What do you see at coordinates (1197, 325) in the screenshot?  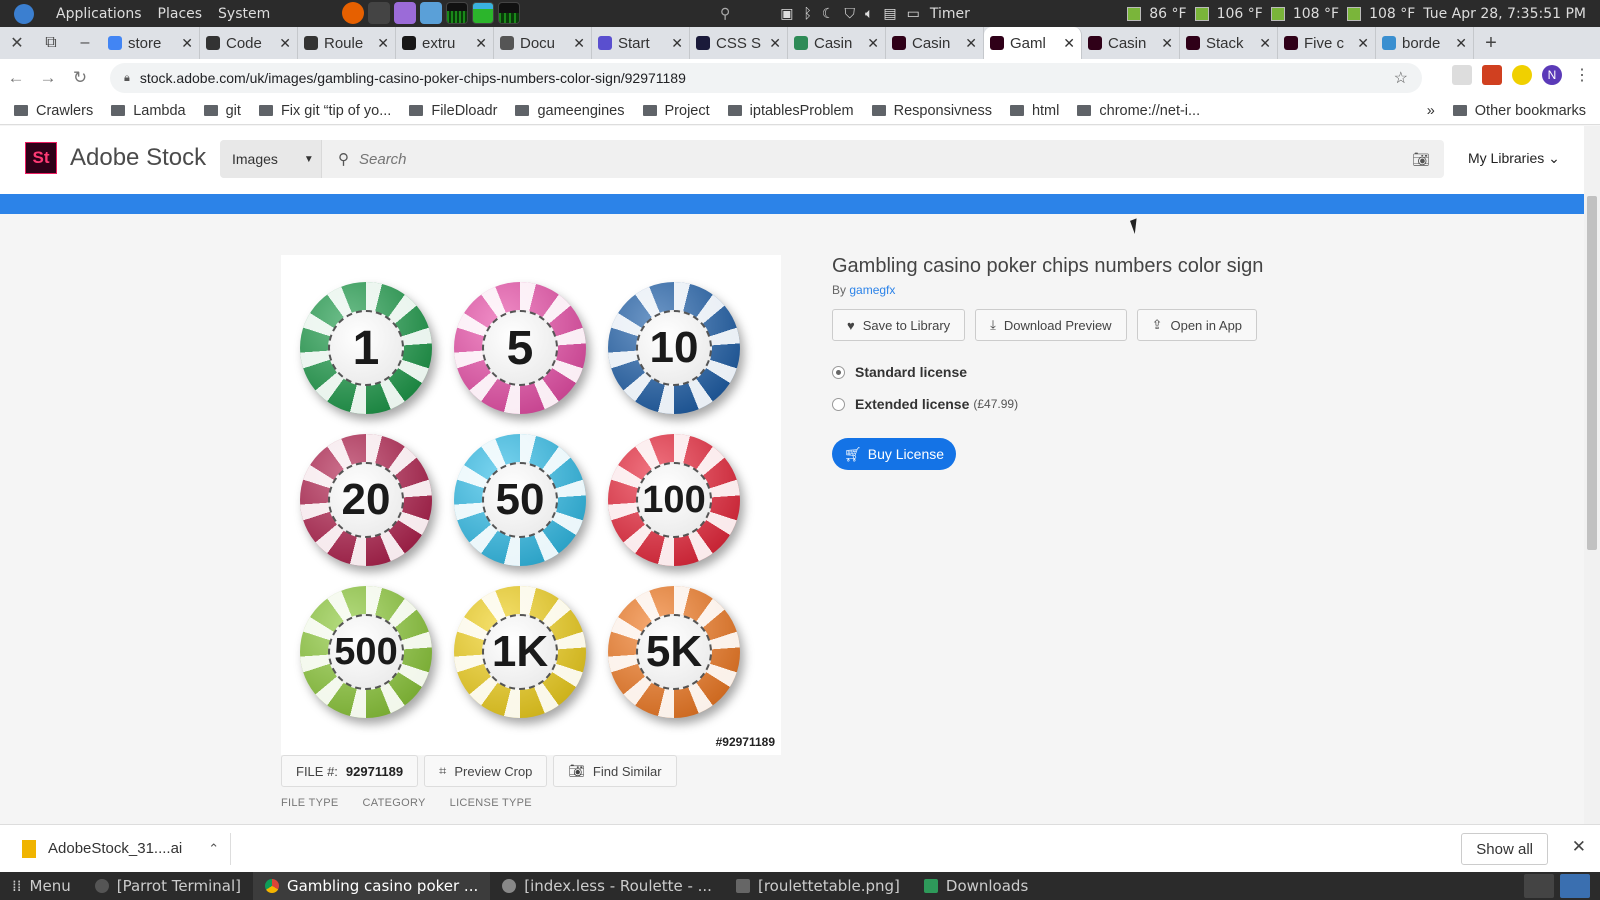 I see `open-in-app-button: ⇪ Open in App` at bounding box center [1197, 325].